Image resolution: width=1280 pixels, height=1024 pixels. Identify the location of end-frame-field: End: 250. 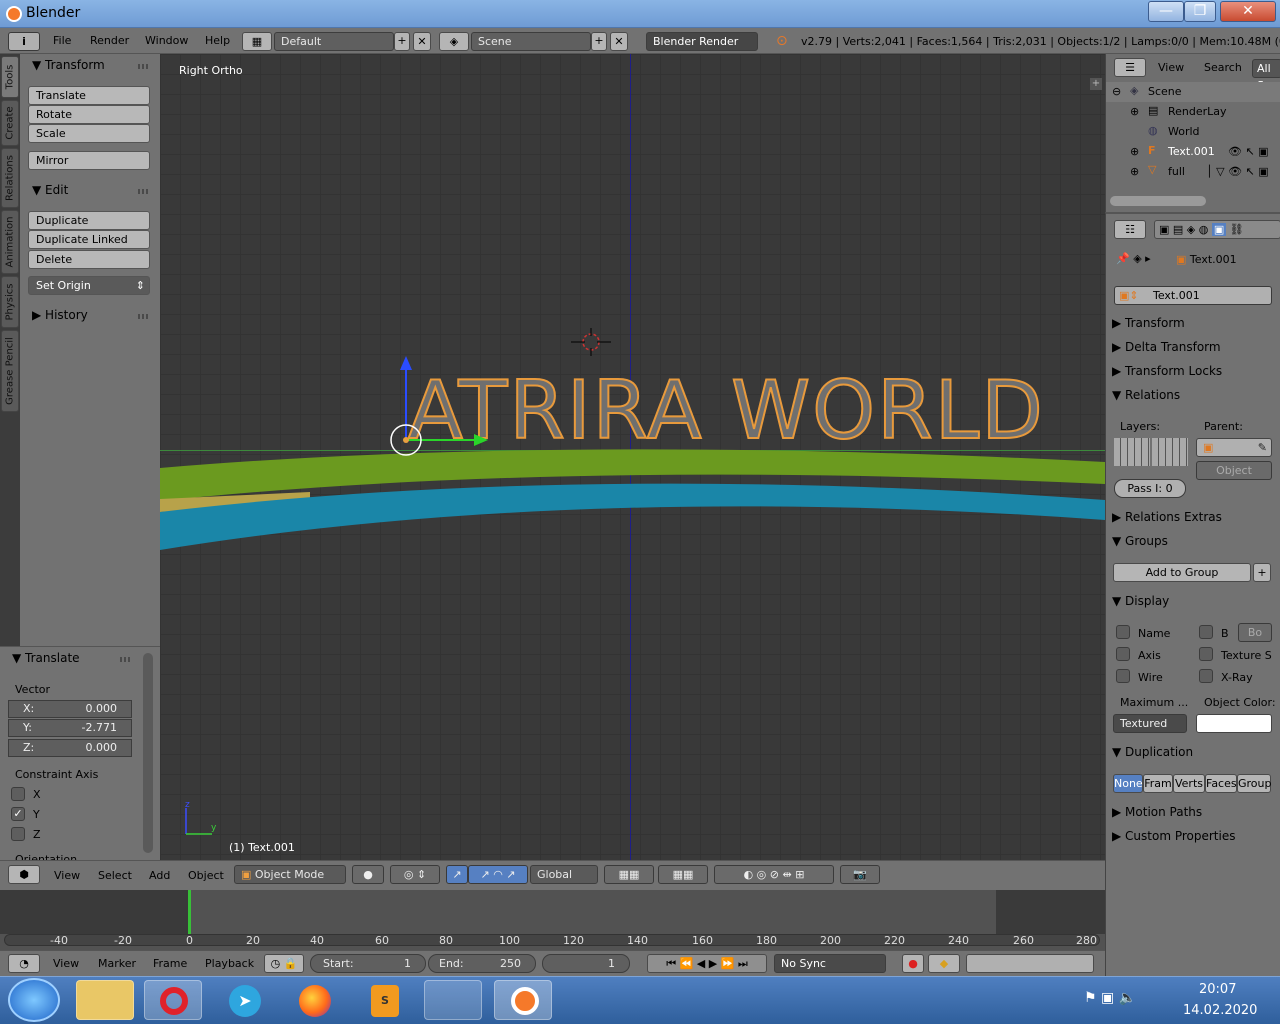
(482, 963).